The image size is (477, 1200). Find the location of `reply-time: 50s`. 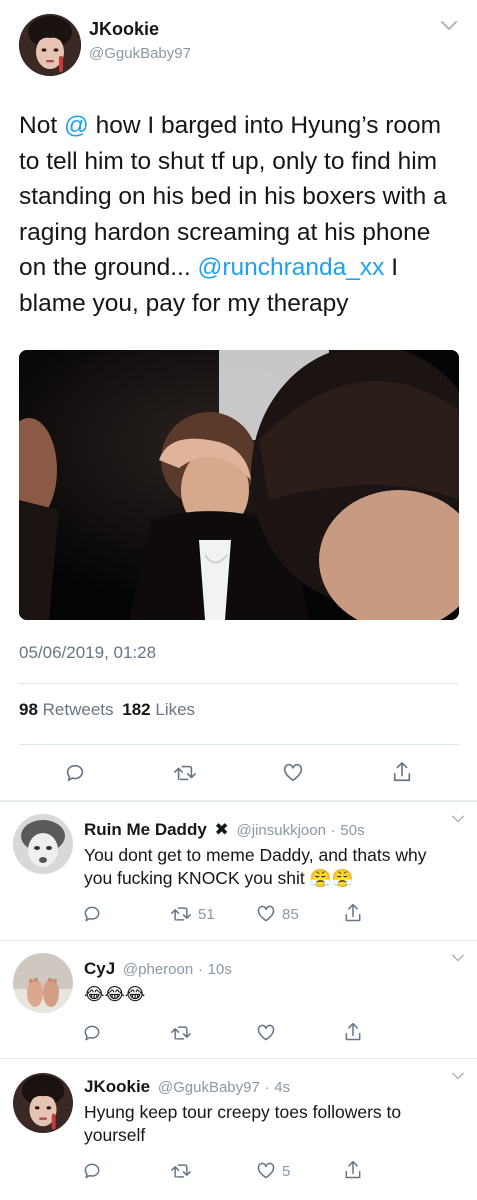

reply-time: 50s is located at coordinates (352, 830).